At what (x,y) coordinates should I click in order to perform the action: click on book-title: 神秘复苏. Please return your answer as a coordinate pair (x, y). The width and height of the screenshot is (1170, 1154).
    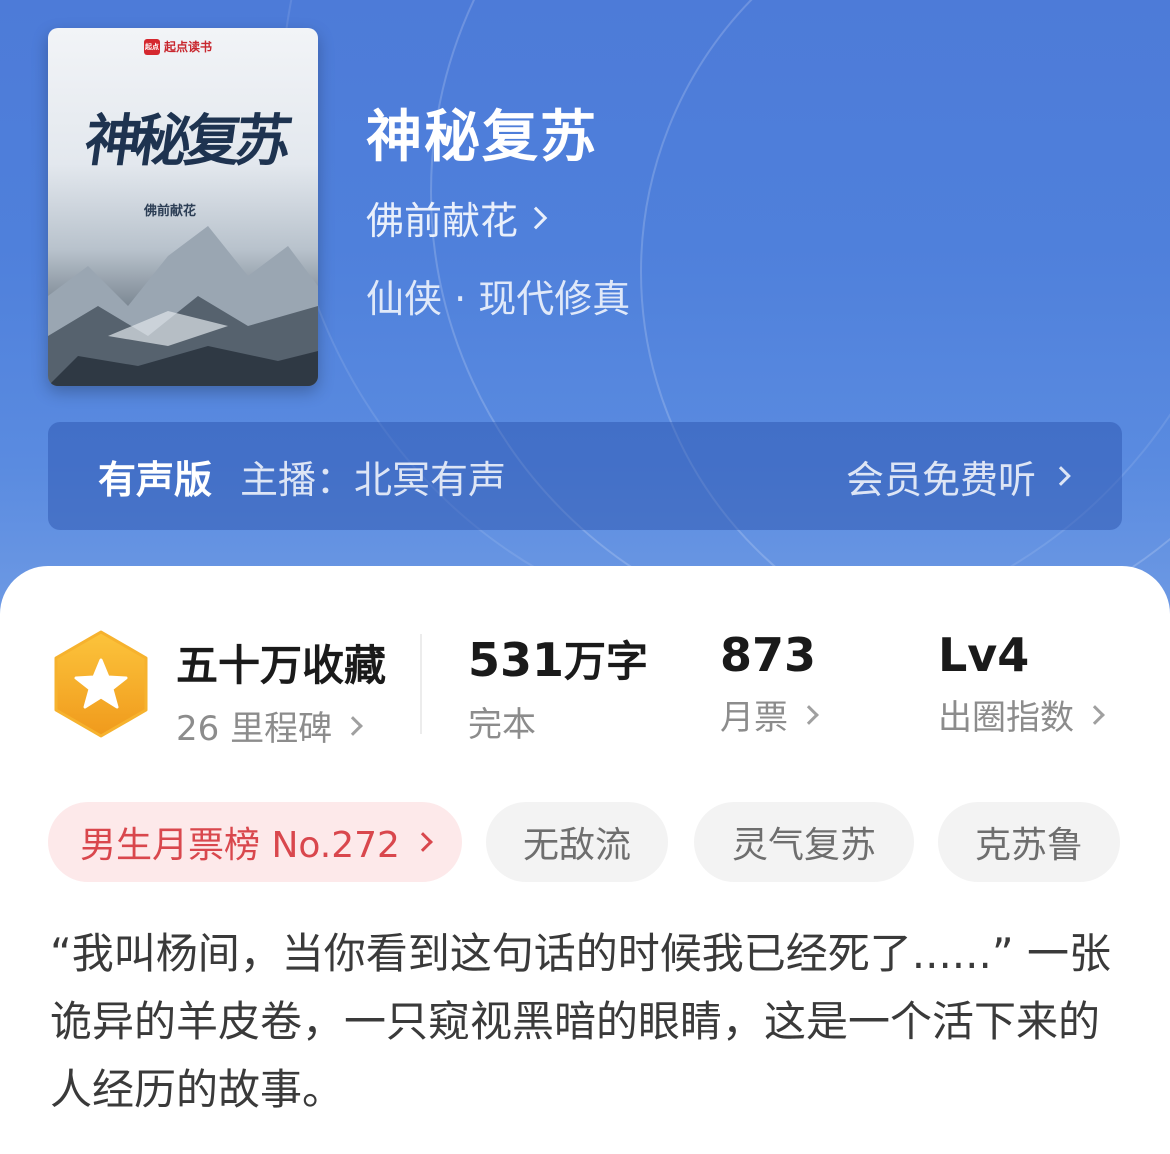
    Looking at the image, I should click on (482, 137).